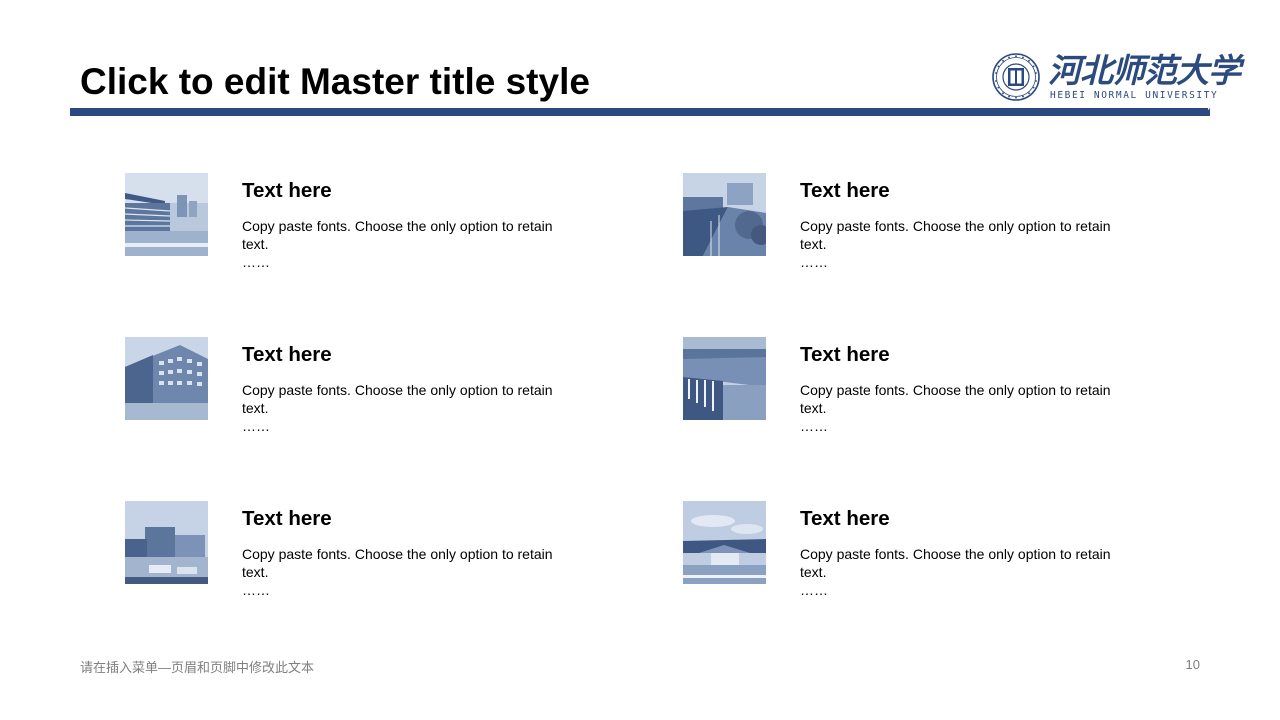 This screenshot has width=1280, height=720. What do you see at coordinates (335, 82) in the screenshot?
I see `slide-title: Click to edit Master title style` at bounding box center [335, 82].